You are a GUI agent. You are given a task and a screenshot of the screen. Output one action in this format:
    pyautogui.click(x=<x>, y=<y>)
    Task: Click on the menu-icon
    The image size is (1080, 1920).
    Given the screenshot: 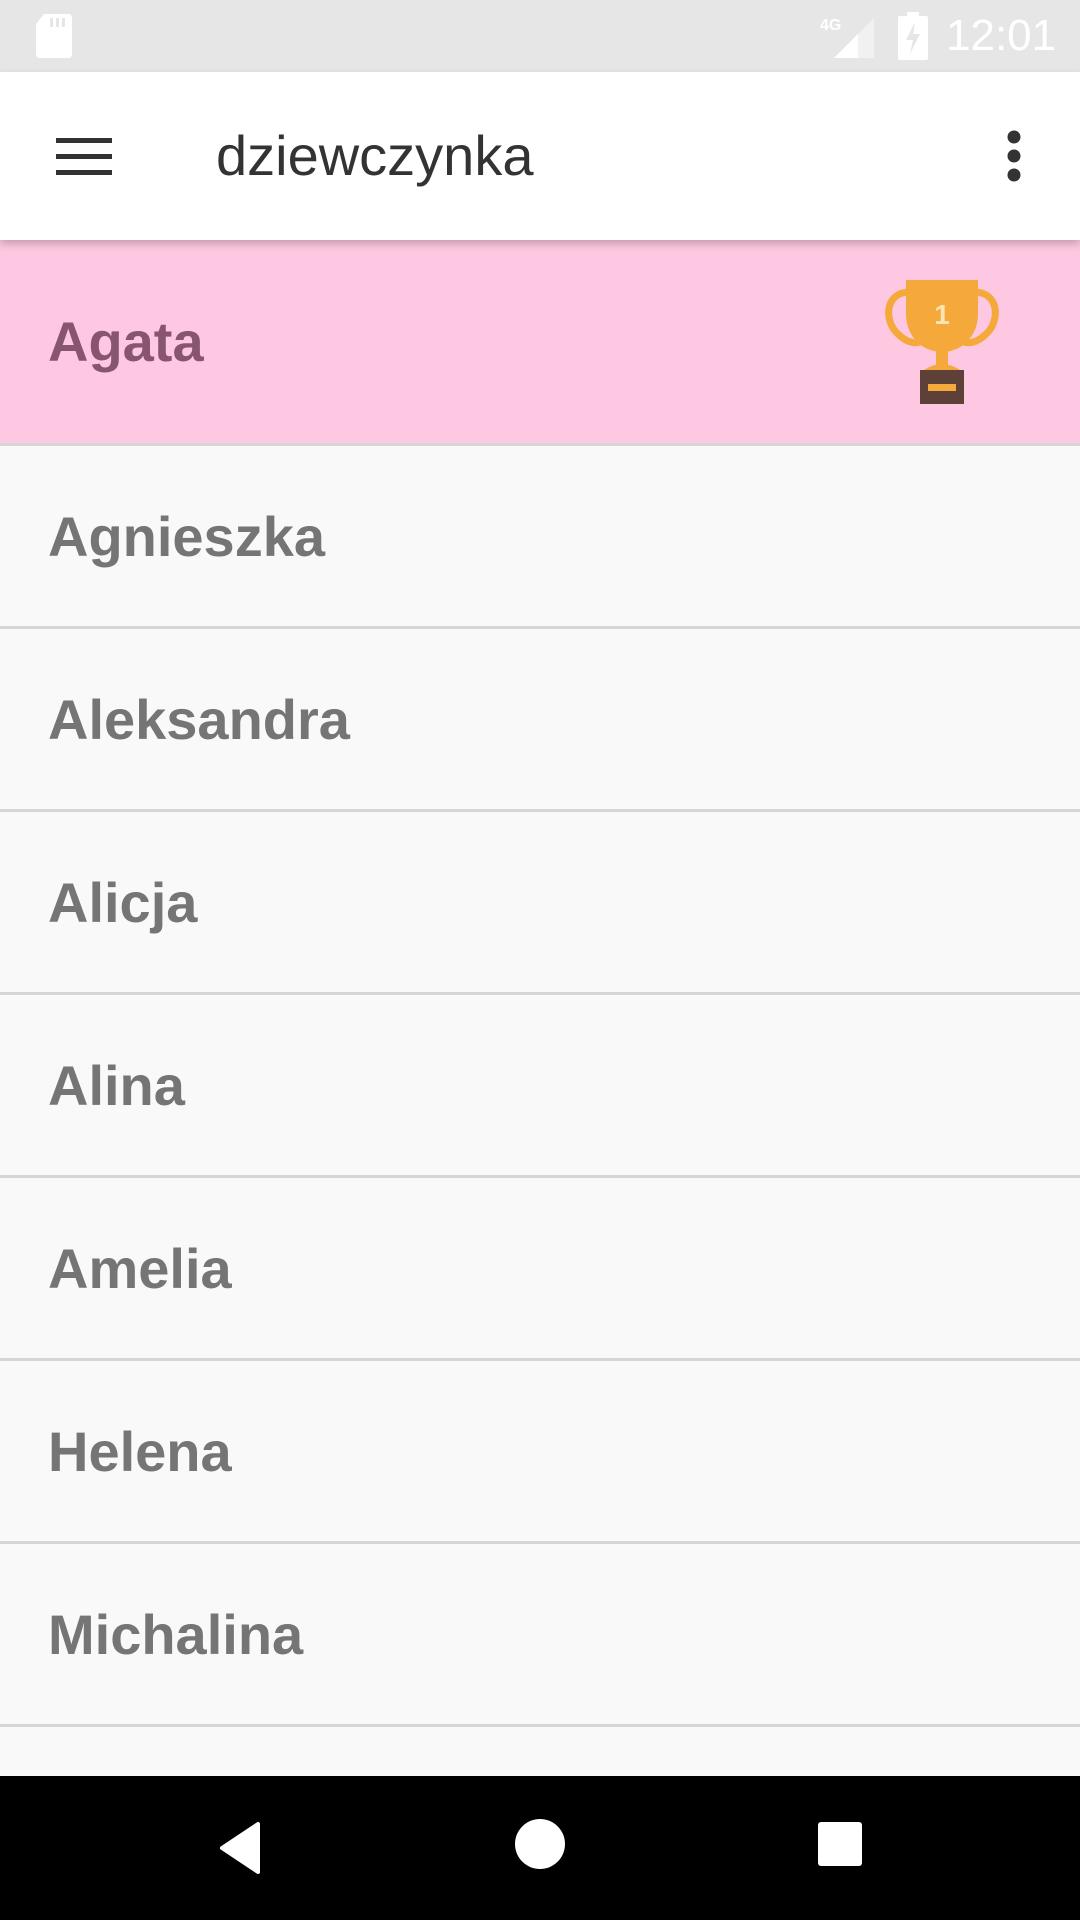 What is the action you would take?
    pyautogui.click(x=84, y=156)
    